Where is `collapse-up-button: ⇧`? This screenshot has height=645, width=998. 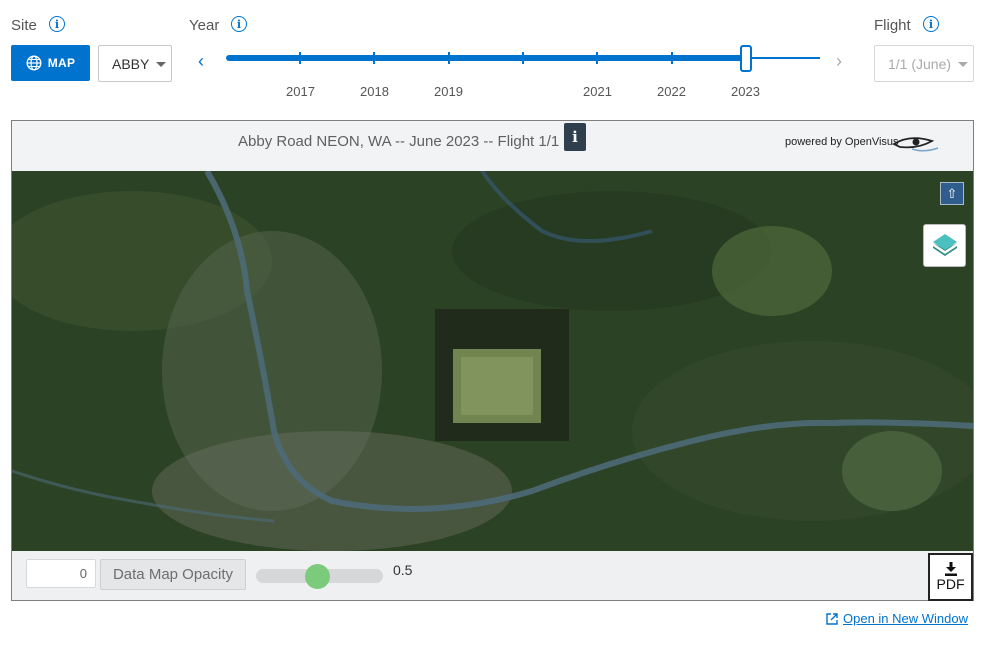
collapse-up-button: ⇧ is located at coordinates (952, 193).